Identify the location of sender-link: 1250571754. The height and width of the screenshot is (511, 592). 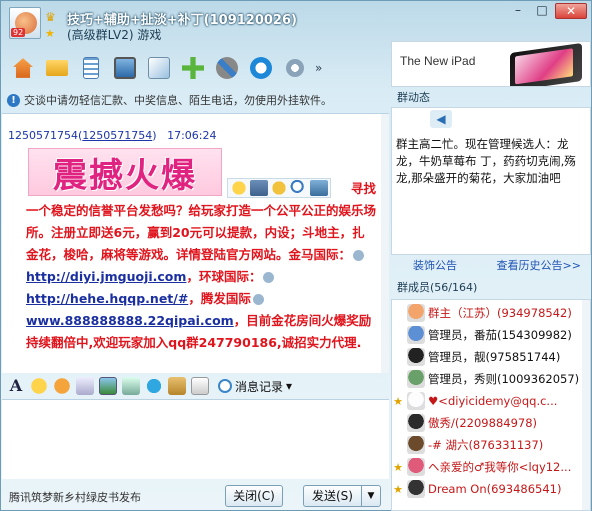
(117, 135).